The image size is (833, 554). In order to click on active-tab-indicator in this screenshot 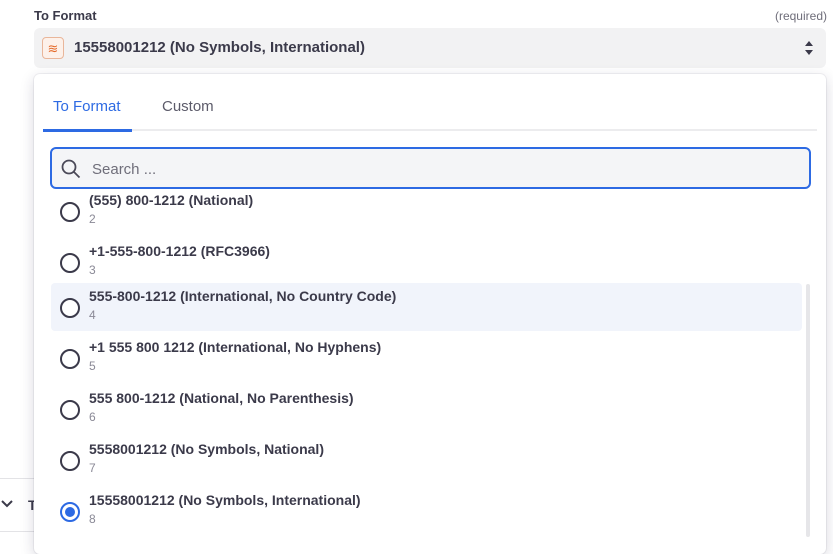, I will do `click(87, 130)`.